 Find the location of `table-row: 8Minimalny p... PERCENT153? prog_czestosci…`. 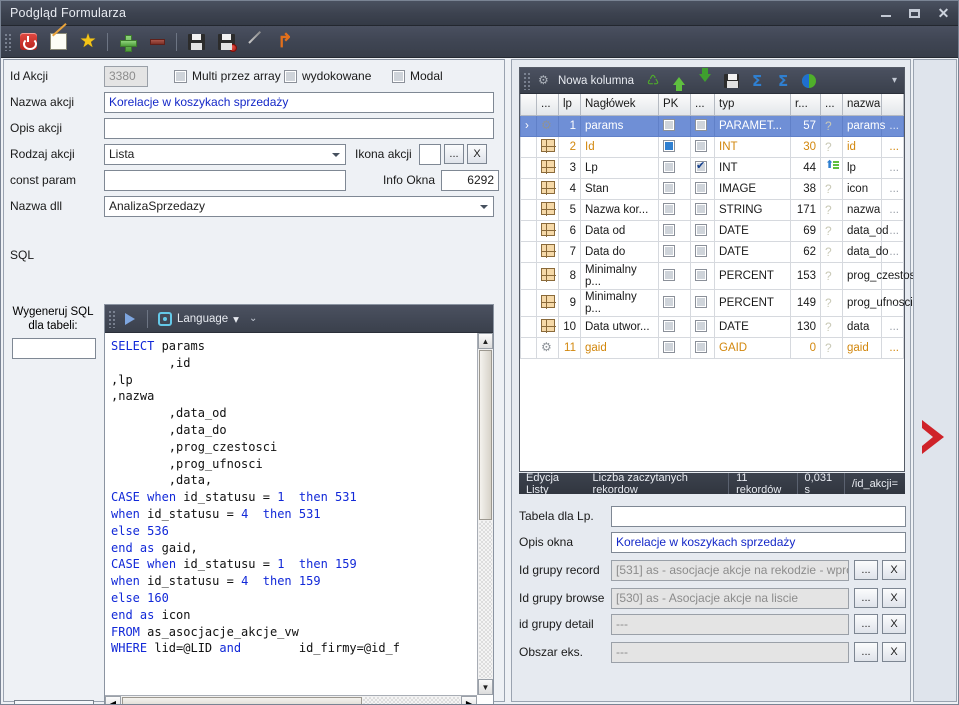

table-row: 8Minimalny p... PERCENT153? prog_czestosci… is located at coordinates (726, 275).